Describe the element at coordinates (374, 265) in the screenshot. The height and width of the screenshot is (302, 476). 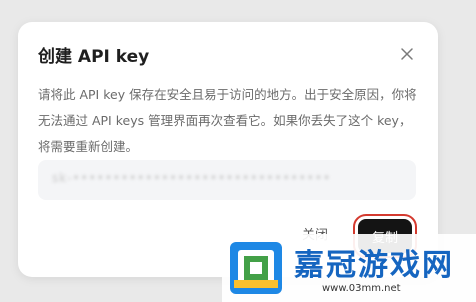
I see `watermark-title: 嘉冠游戏网` at that location.